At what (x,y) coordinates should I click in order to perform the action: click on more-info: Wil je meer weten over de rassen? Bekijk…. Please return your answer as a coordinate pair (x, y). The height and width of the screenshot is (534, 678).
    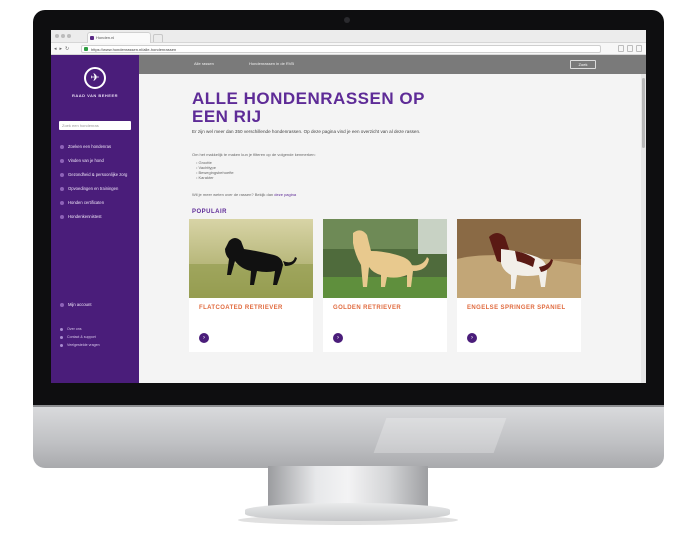
    Looking at the image, I should click on (244, 194).